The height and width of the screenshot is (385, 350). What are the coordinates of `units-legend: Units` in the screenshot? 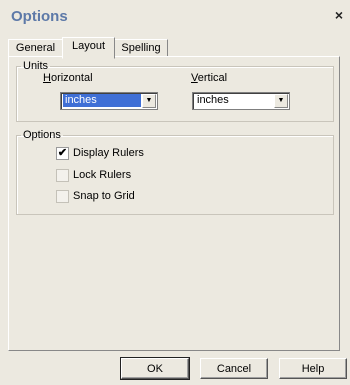 It's located at (36, 66).